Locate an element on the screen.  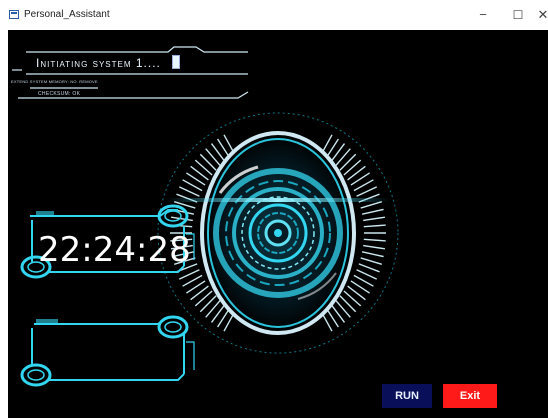
run-button: RUN is located at coordinates (407, 396).